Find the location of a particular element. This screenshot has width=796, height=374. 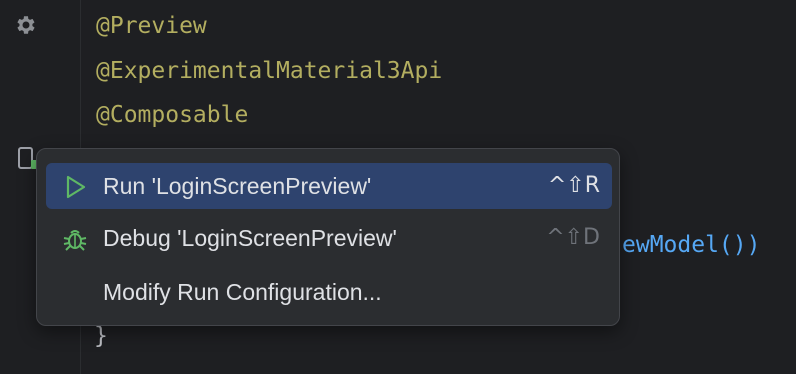

menu-item-run-shortcut: ^⇧R is located at coordinates (573, 185).